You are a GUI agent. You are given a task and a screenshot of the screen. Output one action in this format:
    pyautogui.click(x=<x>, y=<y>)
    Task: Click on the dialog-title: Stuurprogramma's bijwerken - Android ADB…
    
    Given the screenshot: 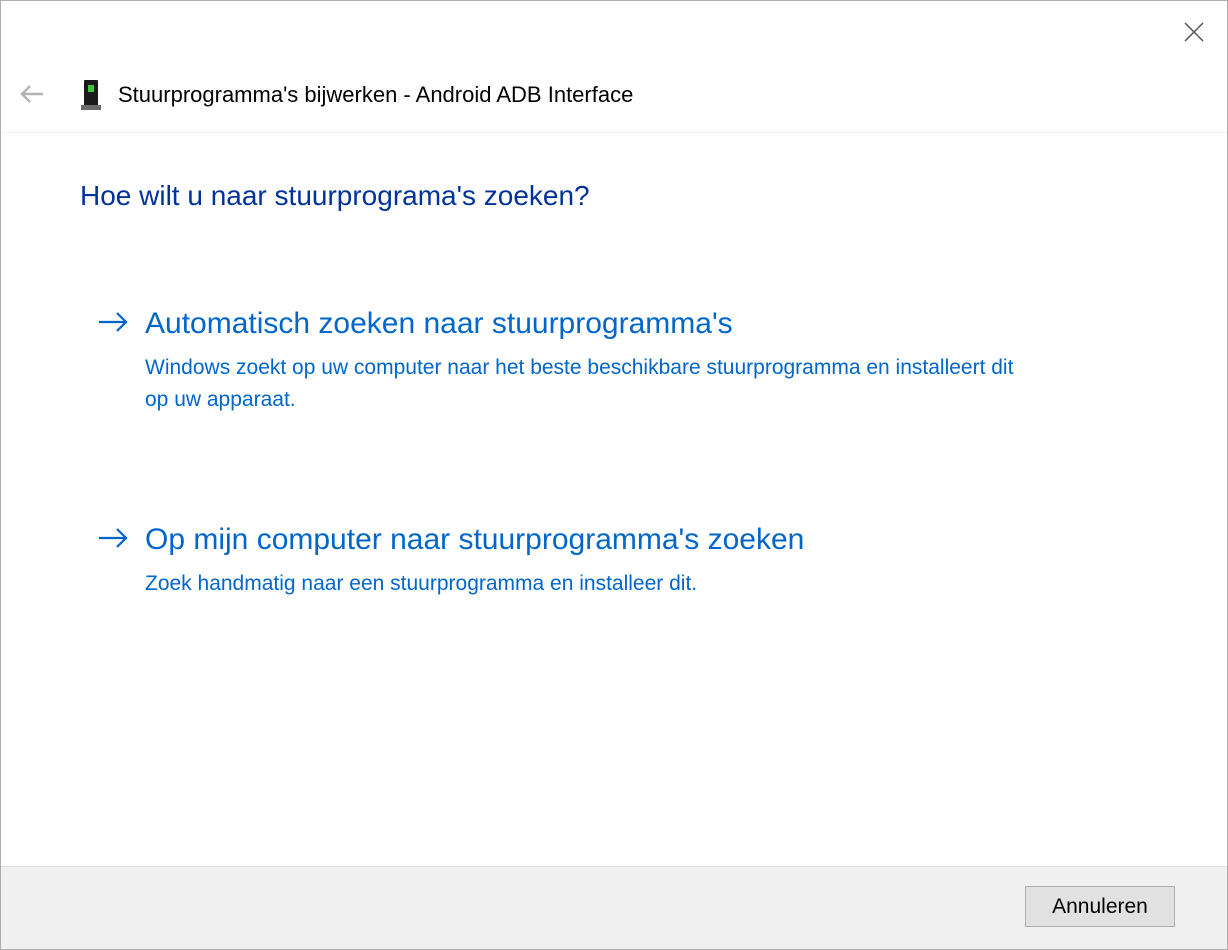 What is the action you would take?
    pyautogui.click(x=376, y=94)
    